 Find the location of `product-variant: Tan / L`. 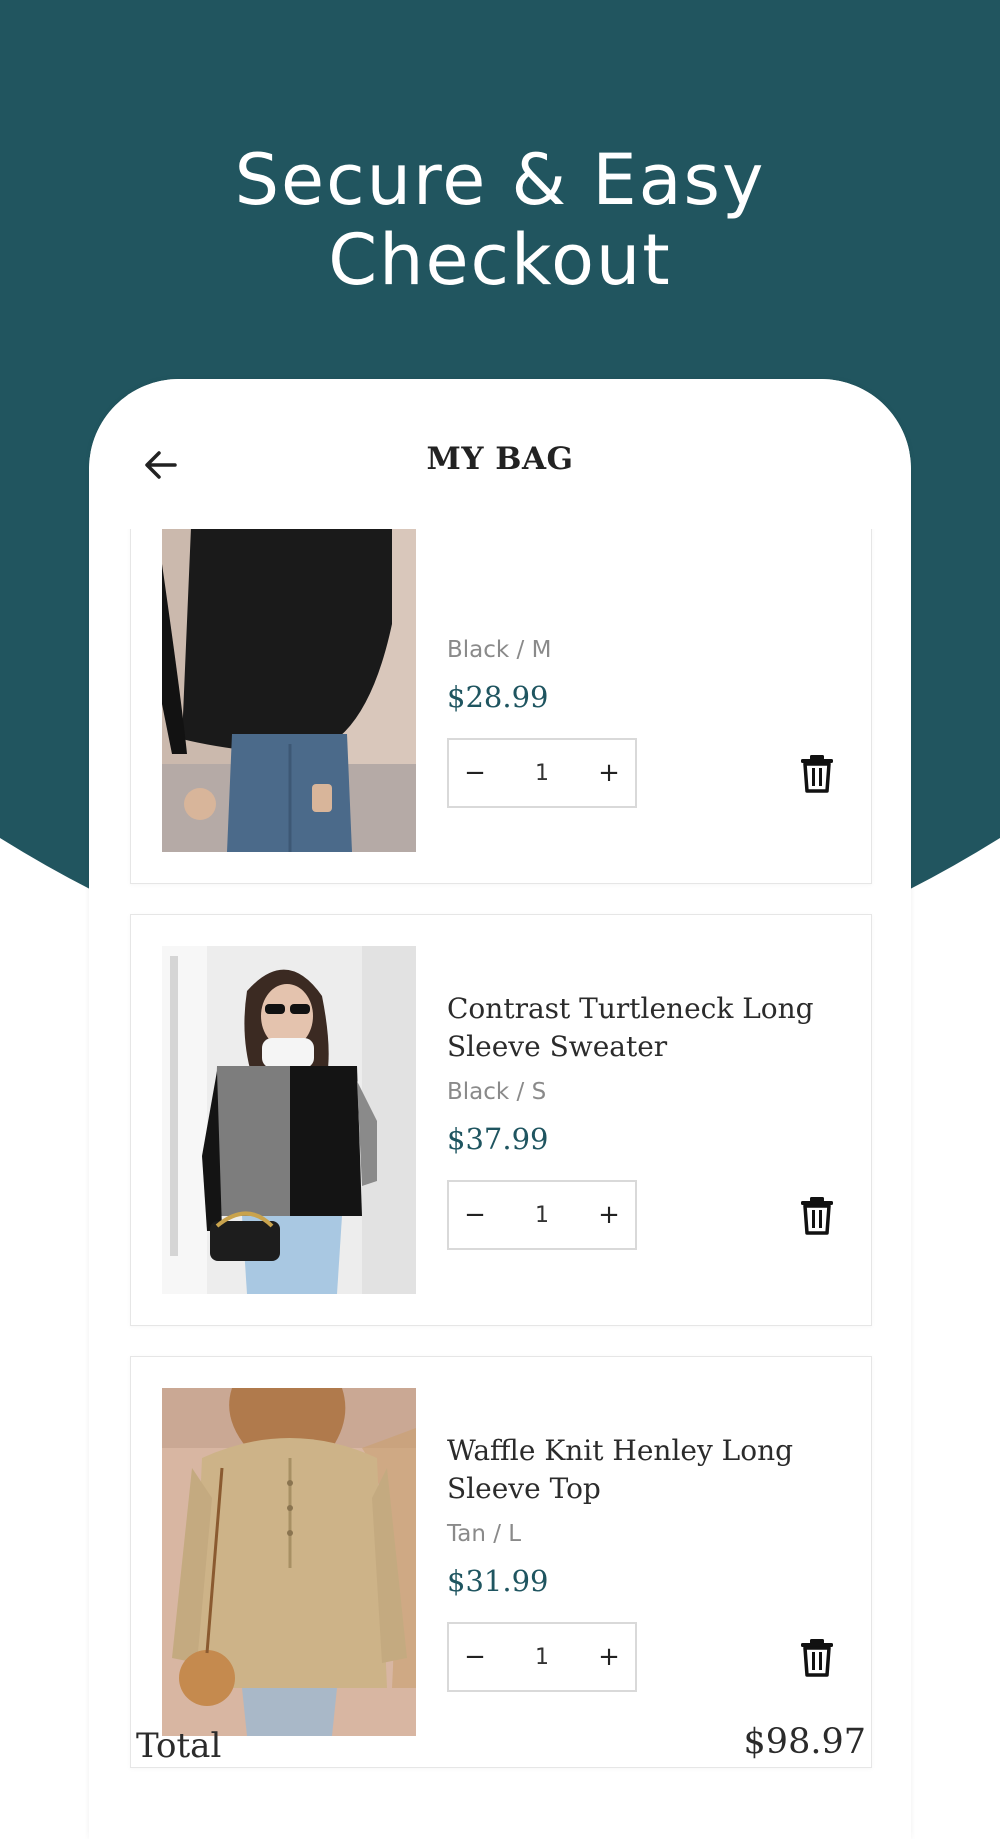

product-variant: Tan / L is located at coordinates (484, 1534).